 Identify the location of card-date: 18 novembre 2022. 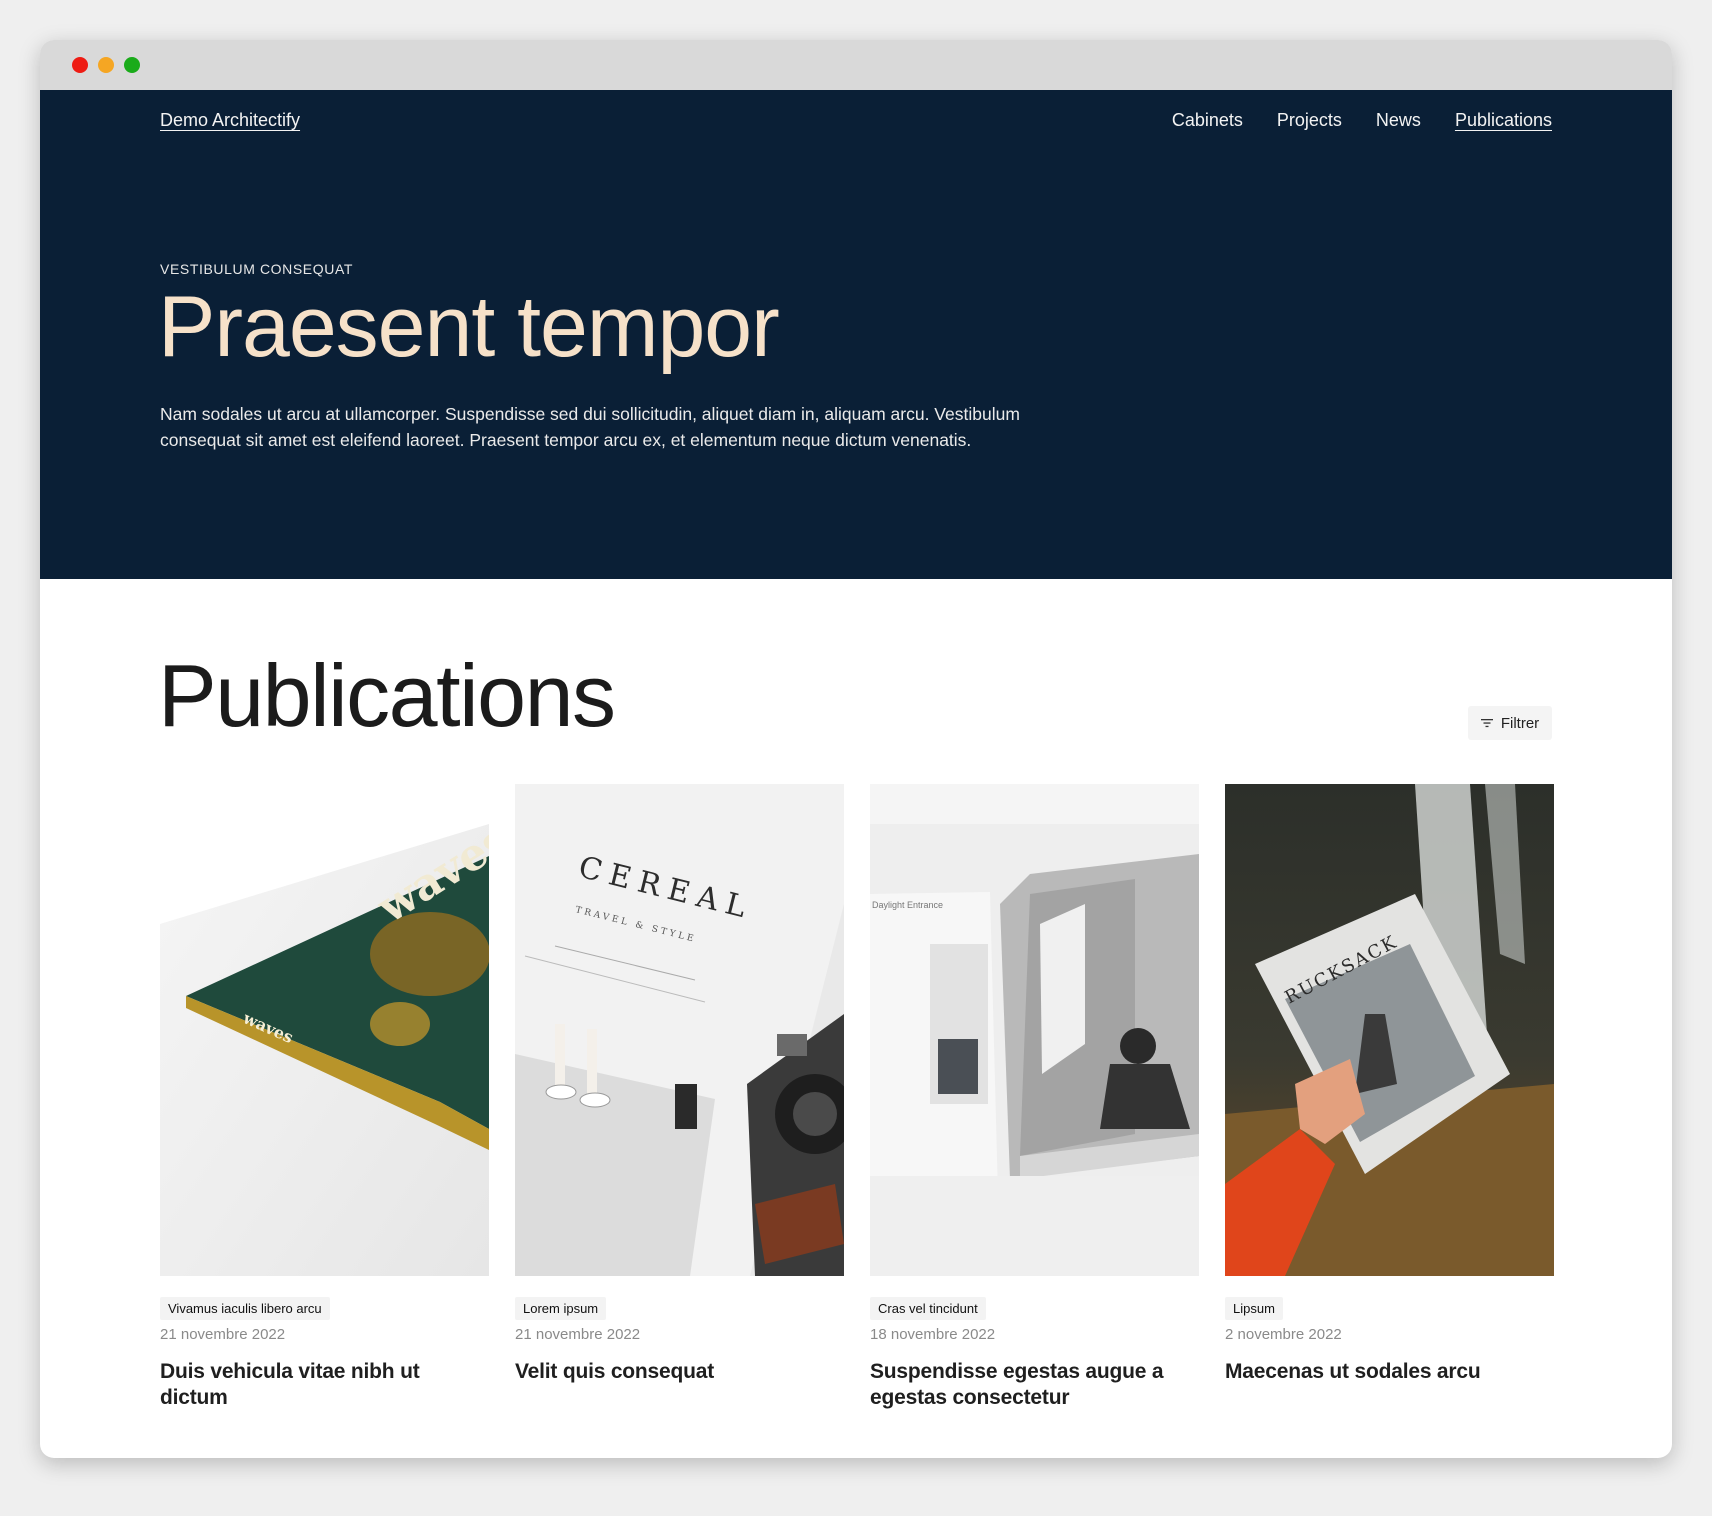
(933, 1334).